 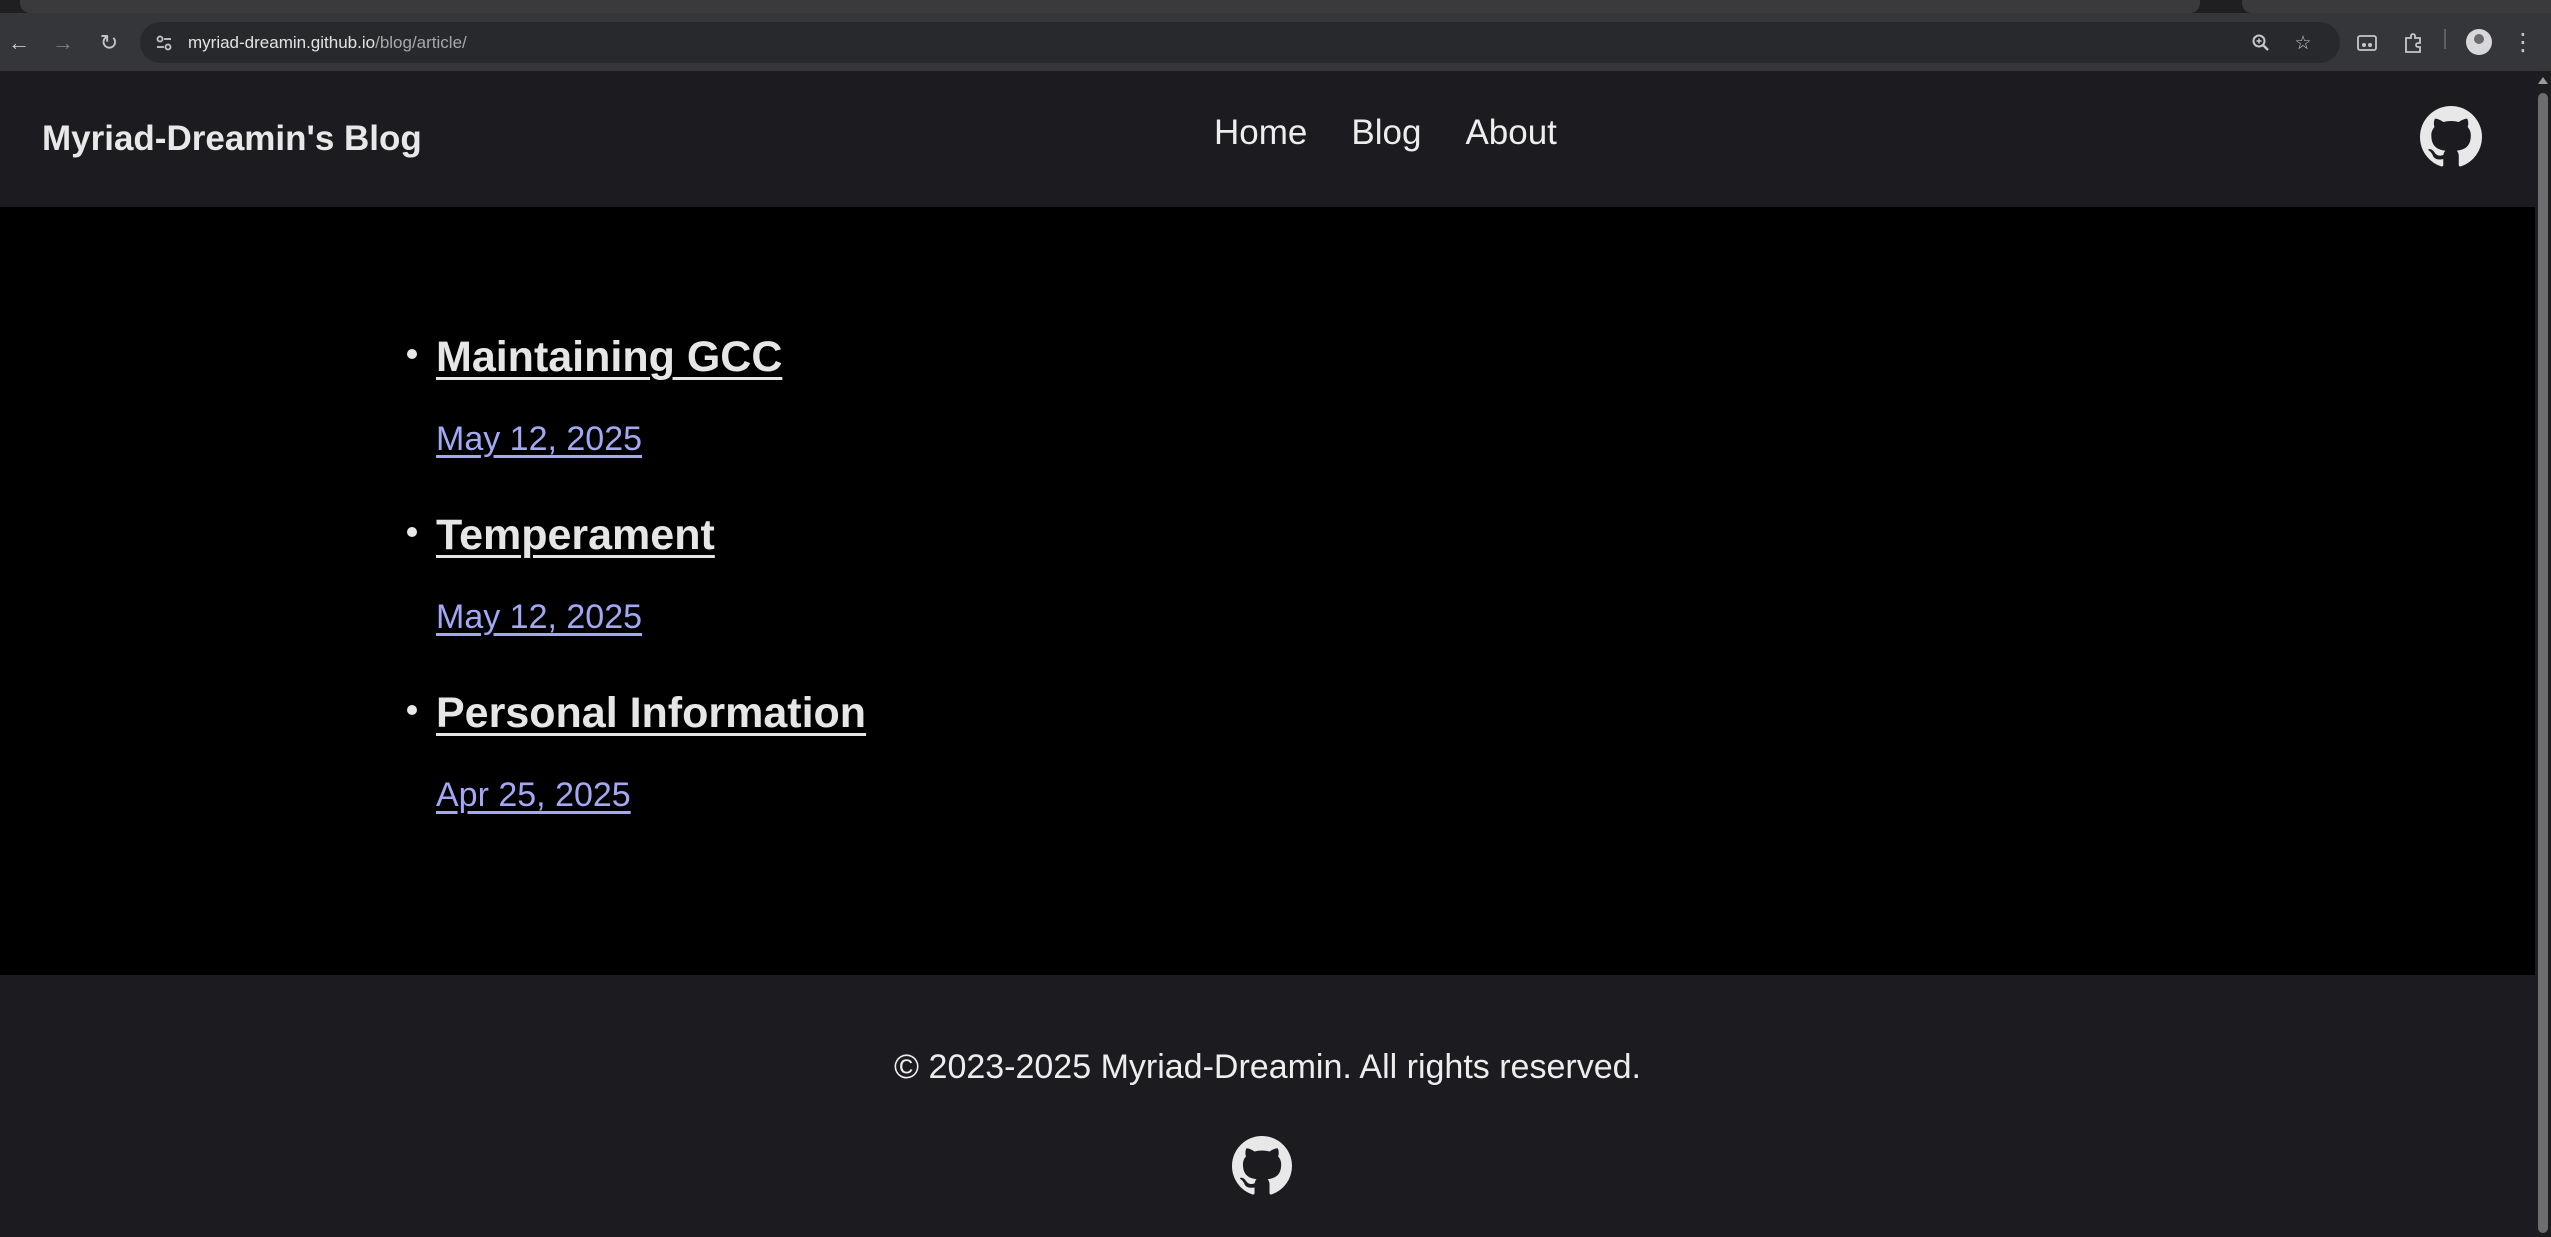 I want to click on nav-about-link: About, so click(x=1510, y=133).